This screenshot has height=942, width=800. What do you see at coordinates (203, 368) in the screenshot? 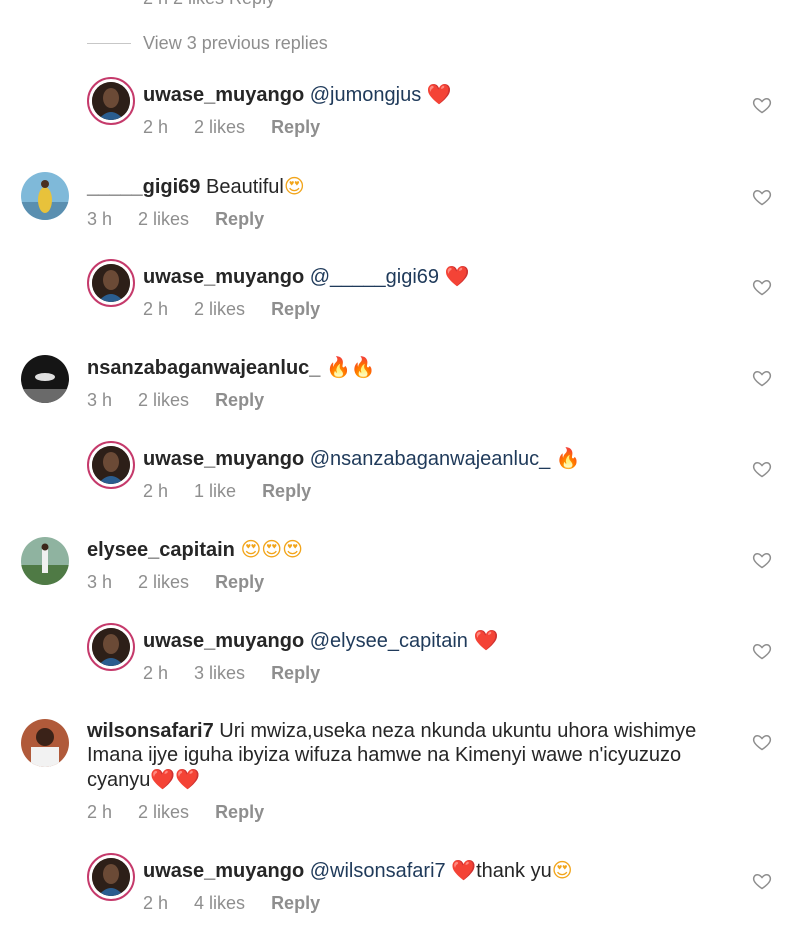
I see `username: nsanzabaganwajeanluc_` at bounding box center [203, 368].